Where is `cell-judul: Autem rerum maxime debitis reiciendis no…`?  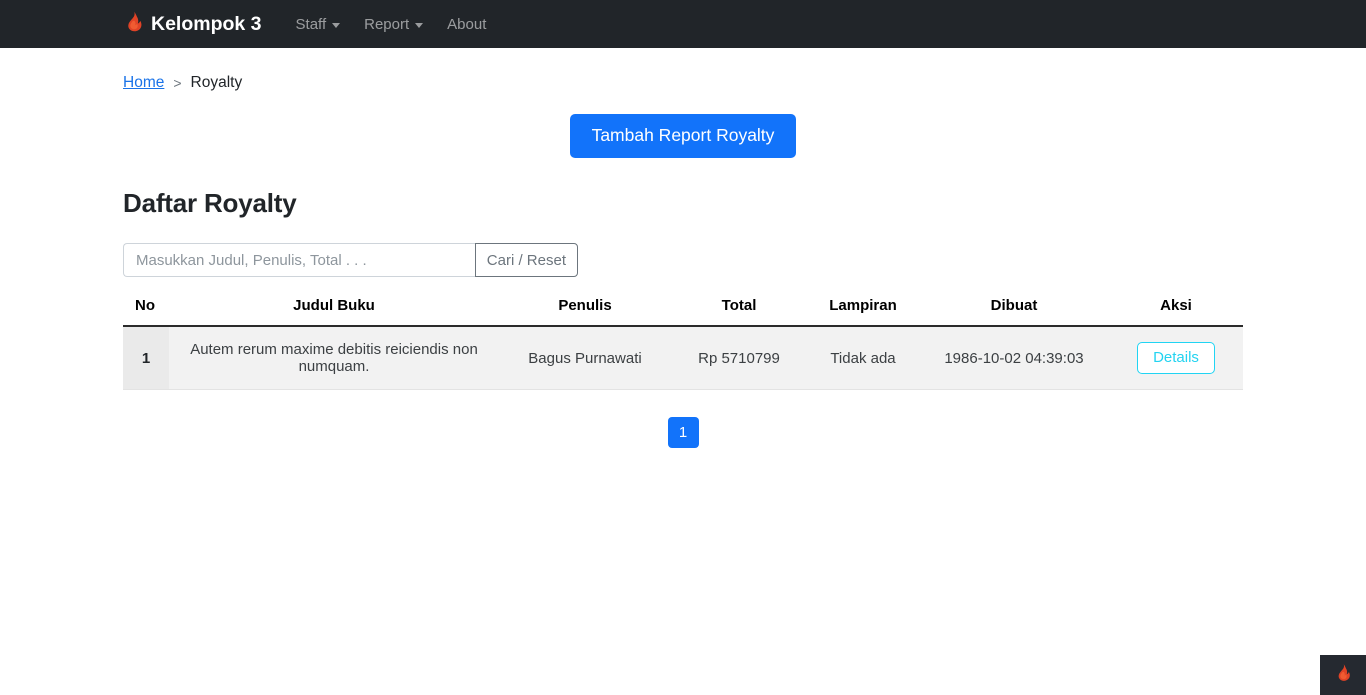
cell-judul: Autem rerum maxime debitis reiciendis no… is located at coordinates (334, 358).